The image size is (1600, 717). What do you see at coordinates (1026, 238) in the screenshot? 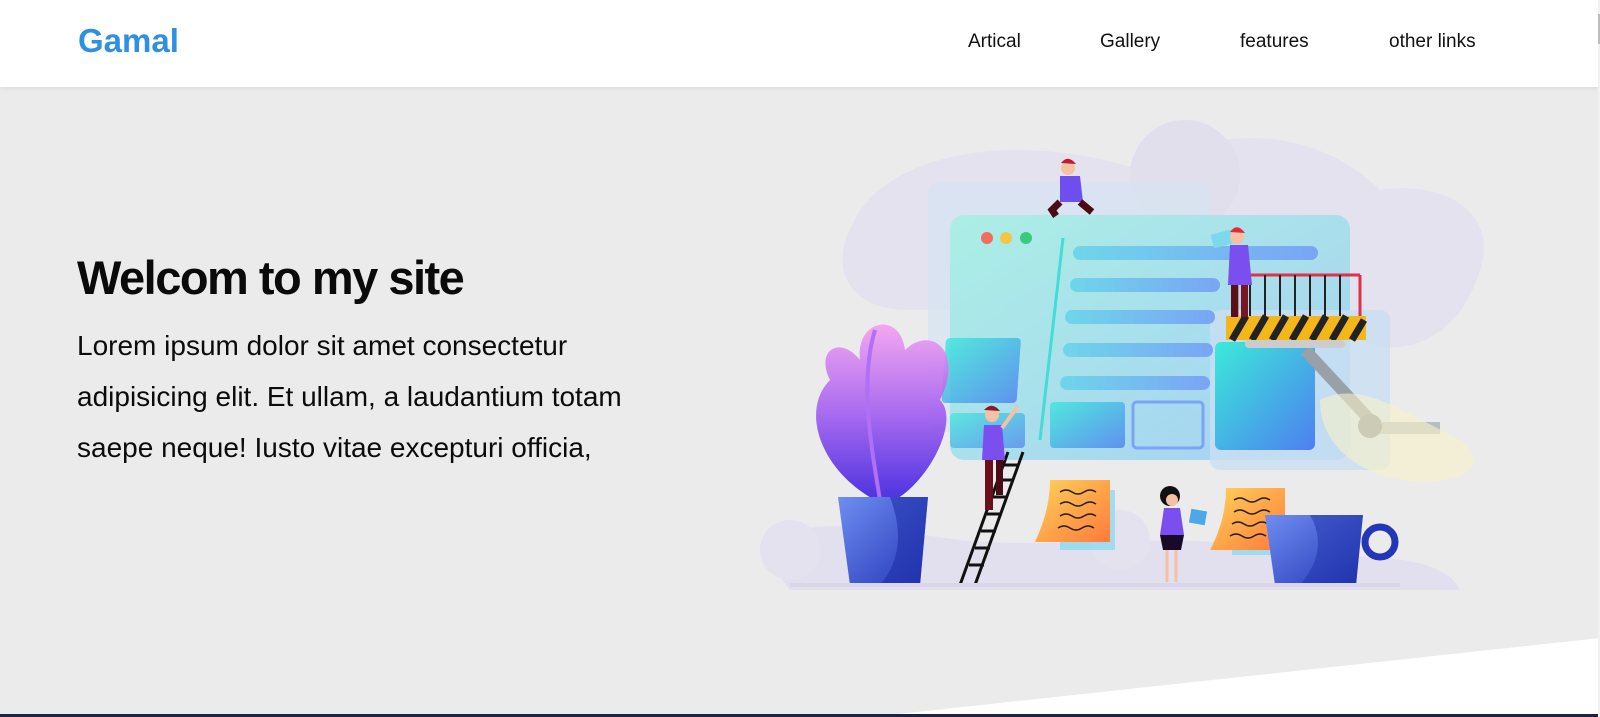
I see `window-maximize-dot` at bounding box center [1026, 238].